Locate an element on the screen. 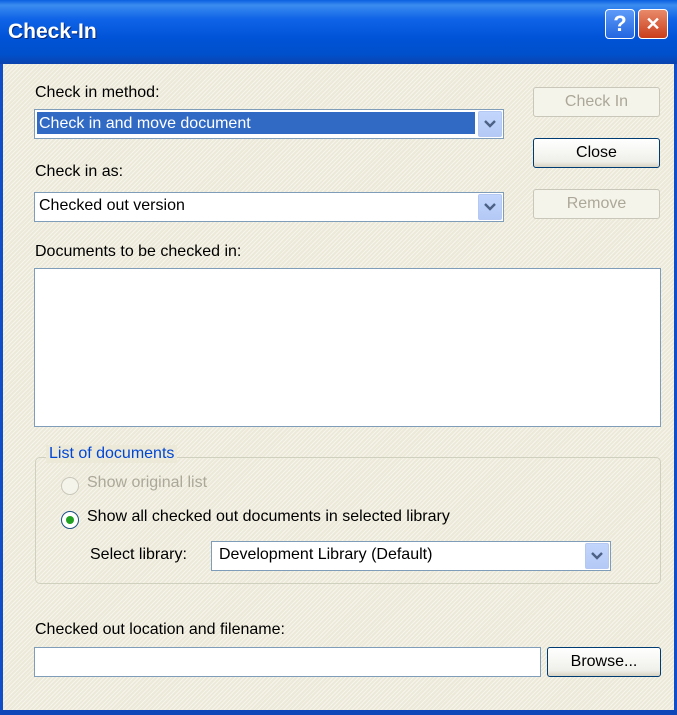 The height and width of the screenshot is (715, 677). list-of-documents-legend: List of documents is located at coordinates (112, 454).